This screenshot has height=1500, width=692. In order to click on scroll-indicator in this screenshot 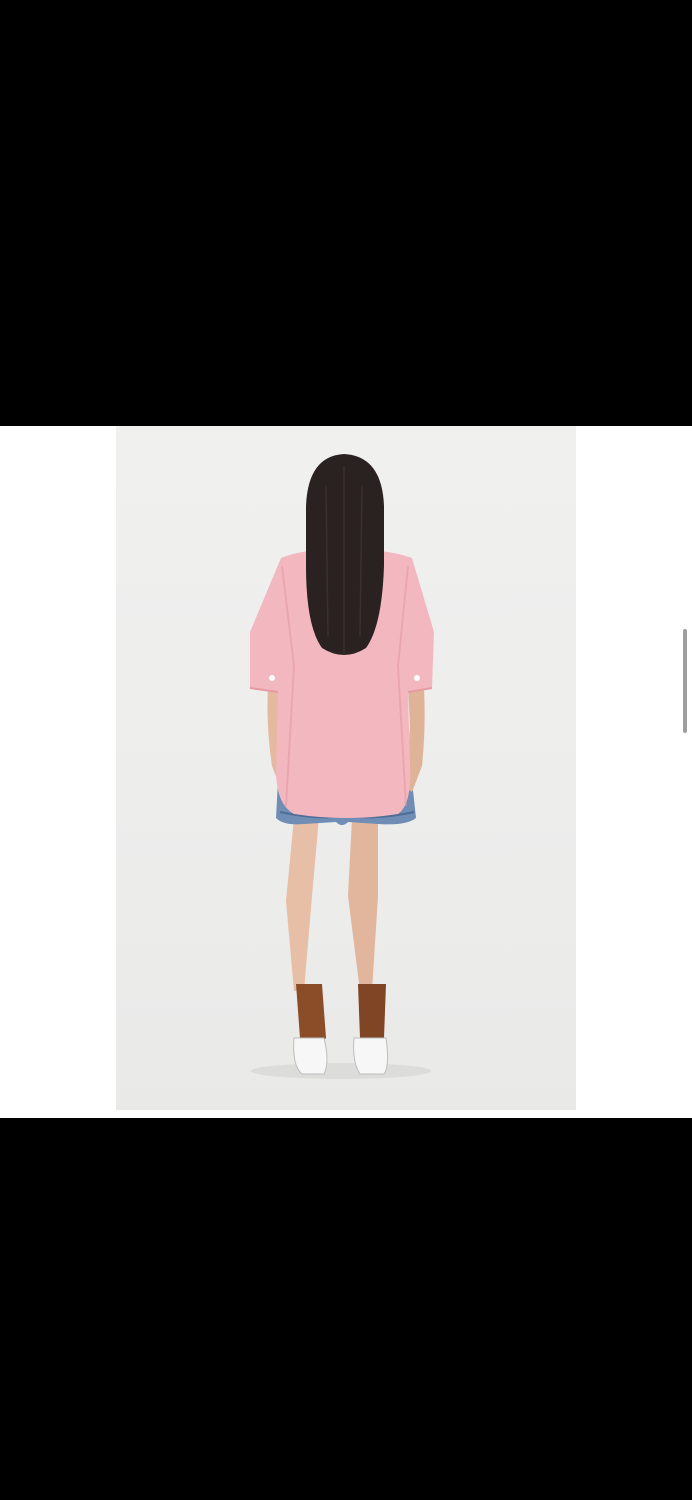, I will do `click(685, 681)`.